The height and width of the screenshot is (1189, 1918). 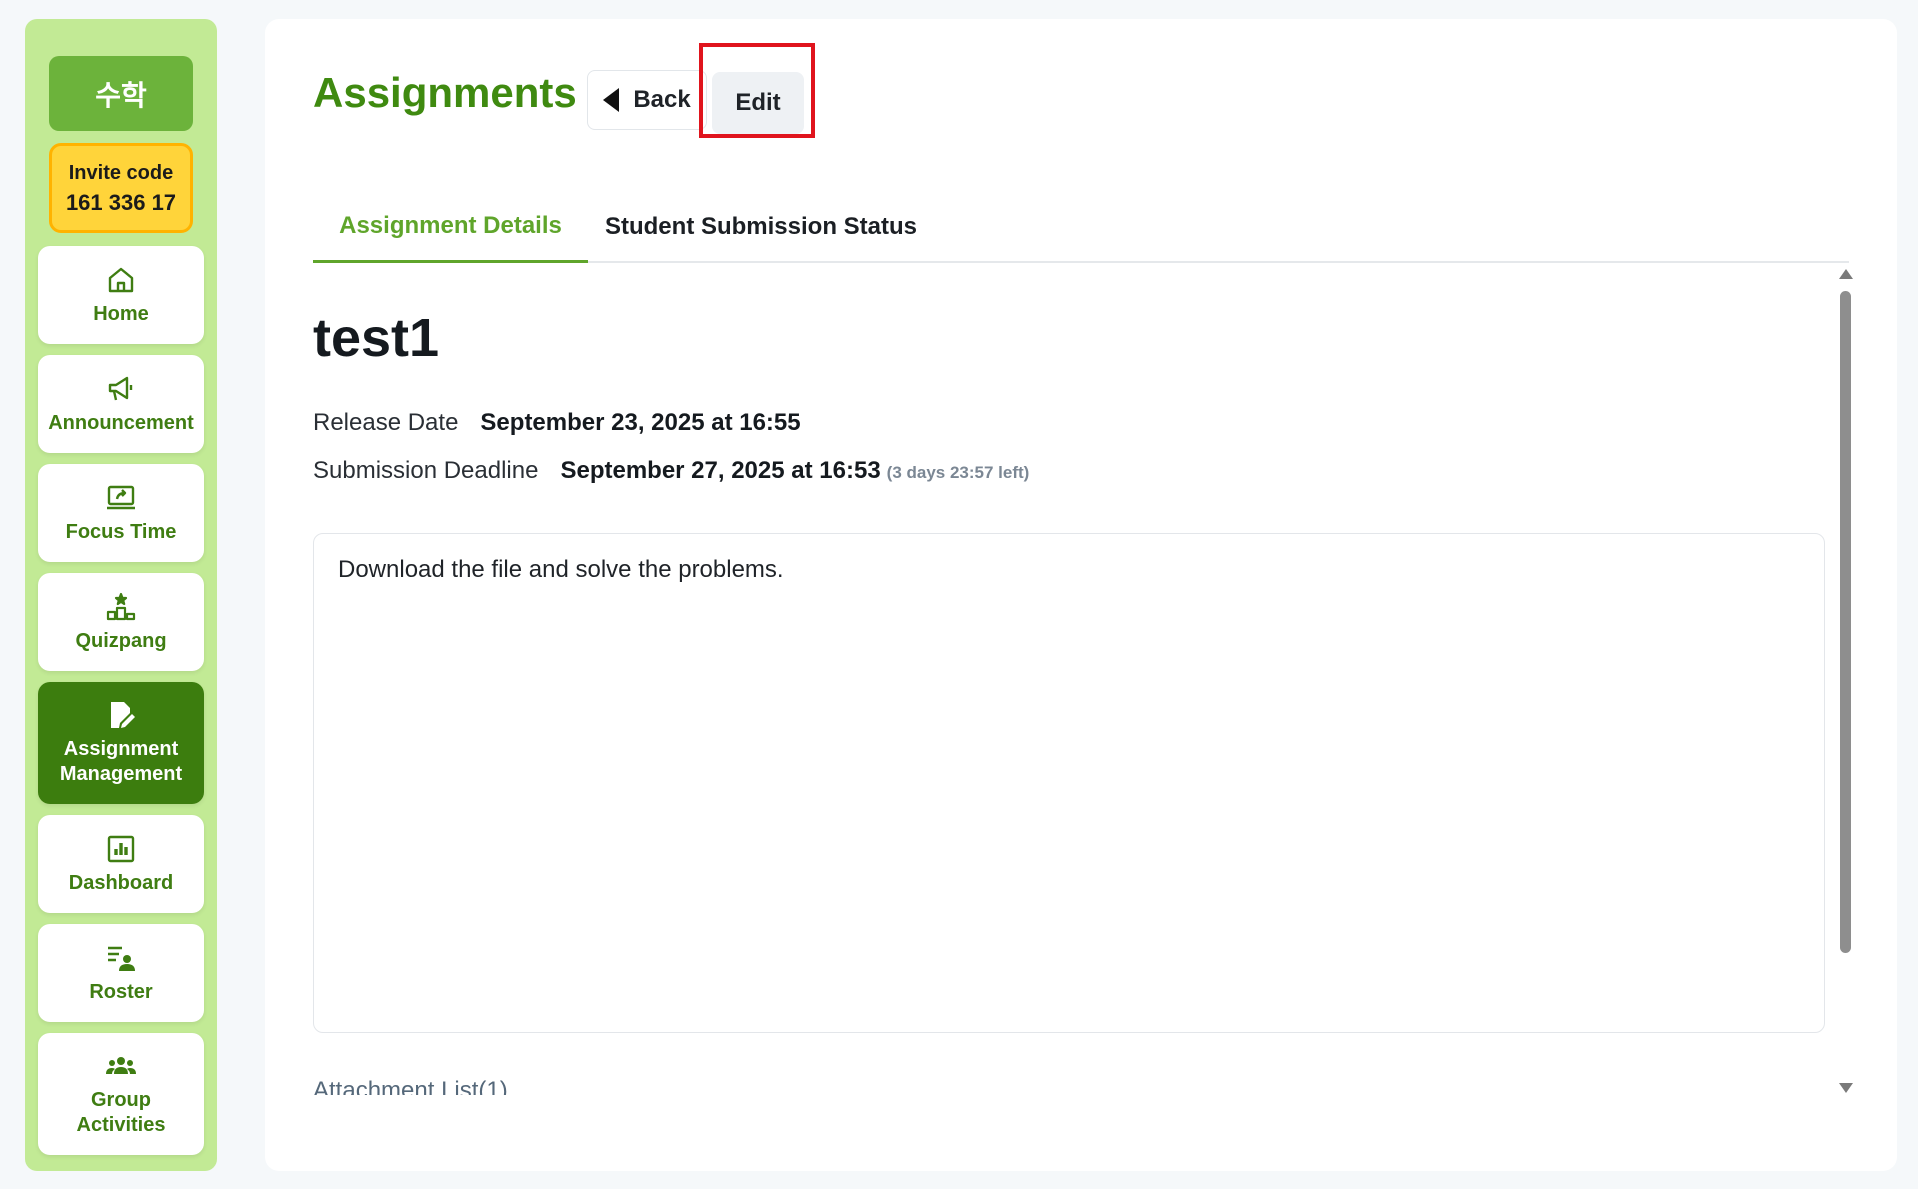 I want to click on sidebar-item-group-activities: Group Activities, so click(x=121, y=1094).